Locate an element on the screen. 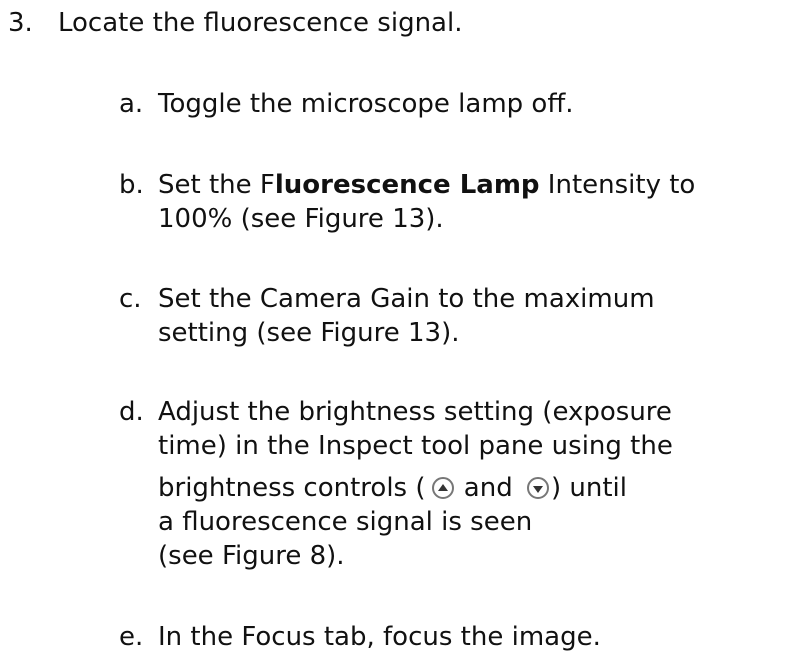  substep-letter: e. is located at coordinates (131, 637).